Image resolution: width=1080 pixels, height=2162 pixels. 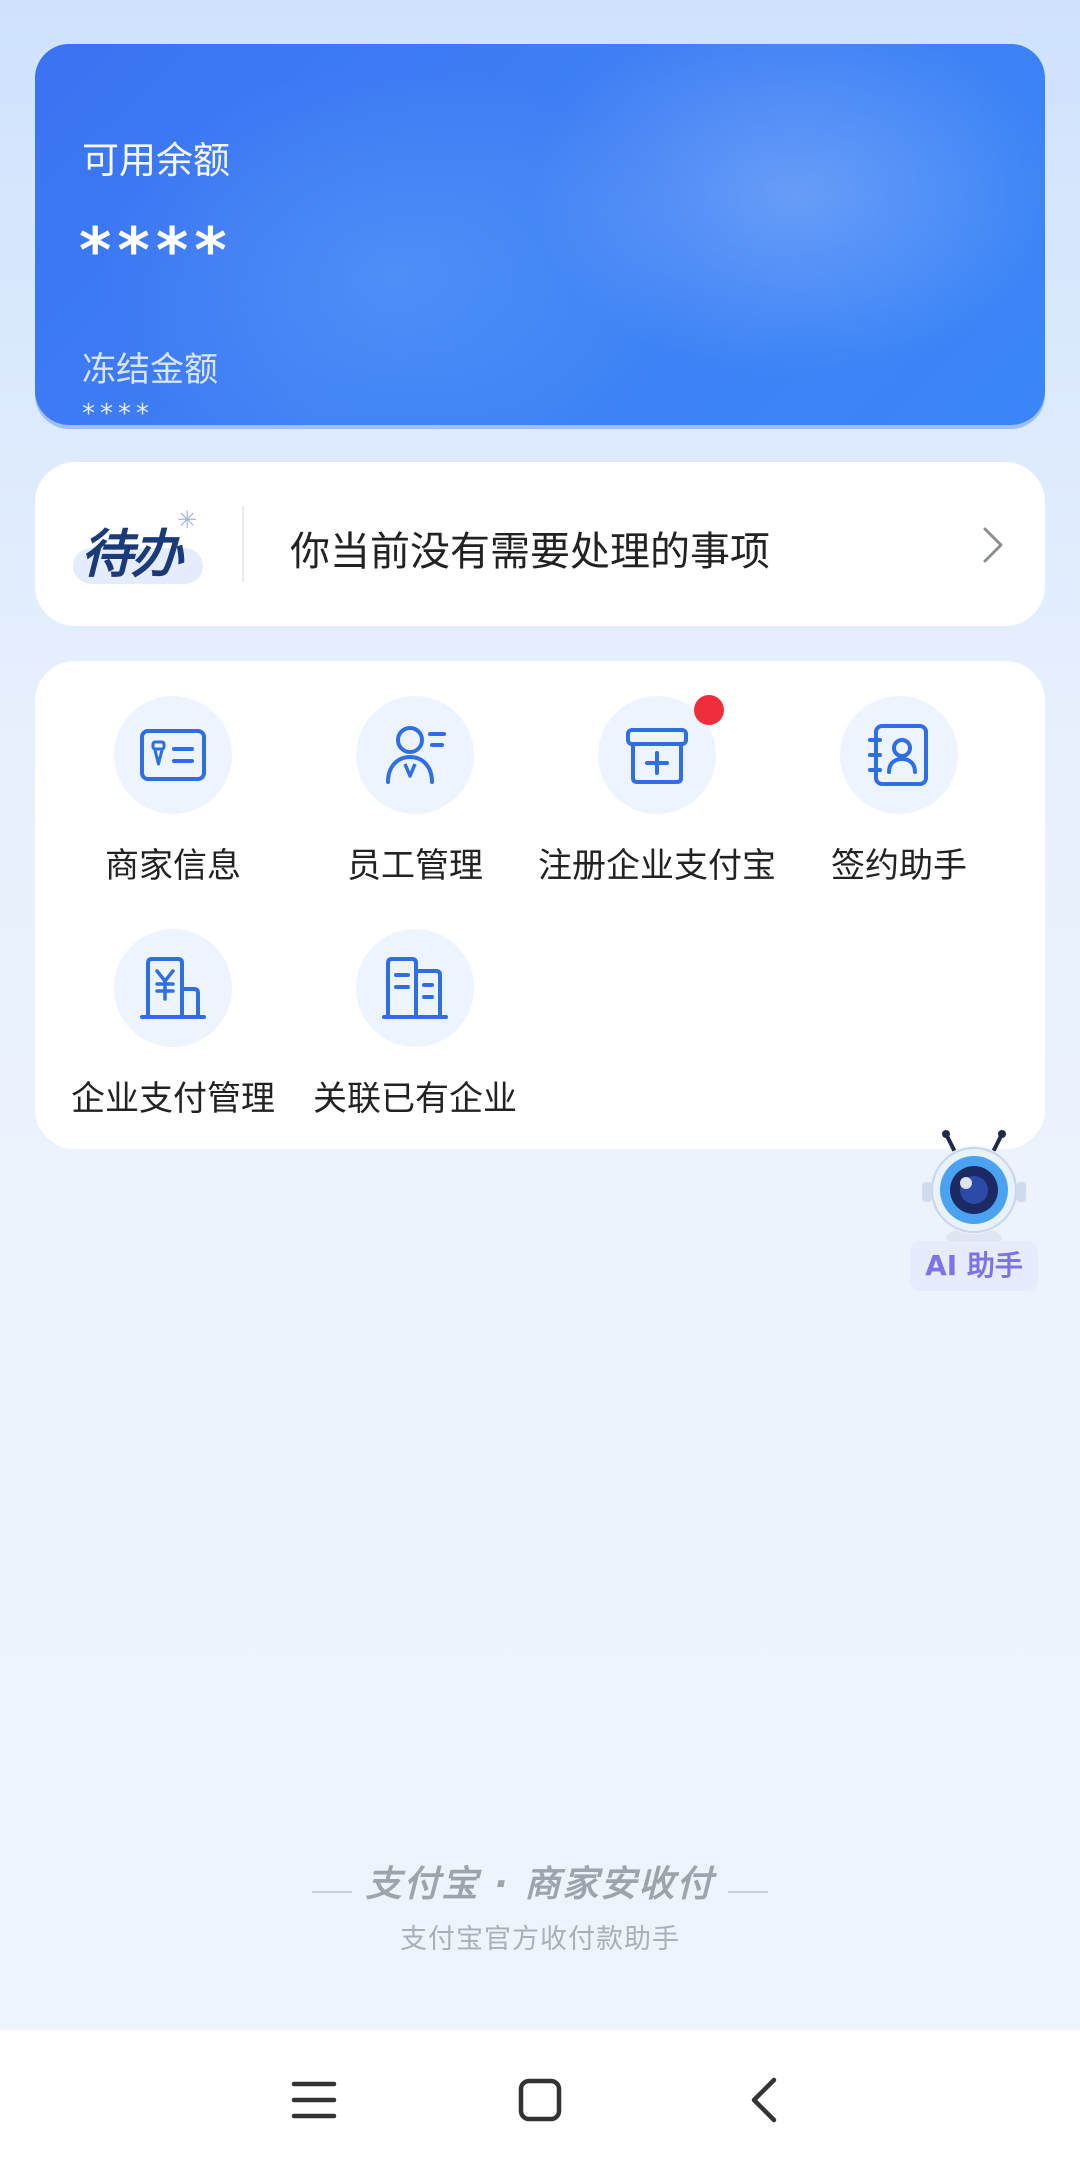 I want to click on available-balance-label: 可用余额, so click(x=156, y=160).